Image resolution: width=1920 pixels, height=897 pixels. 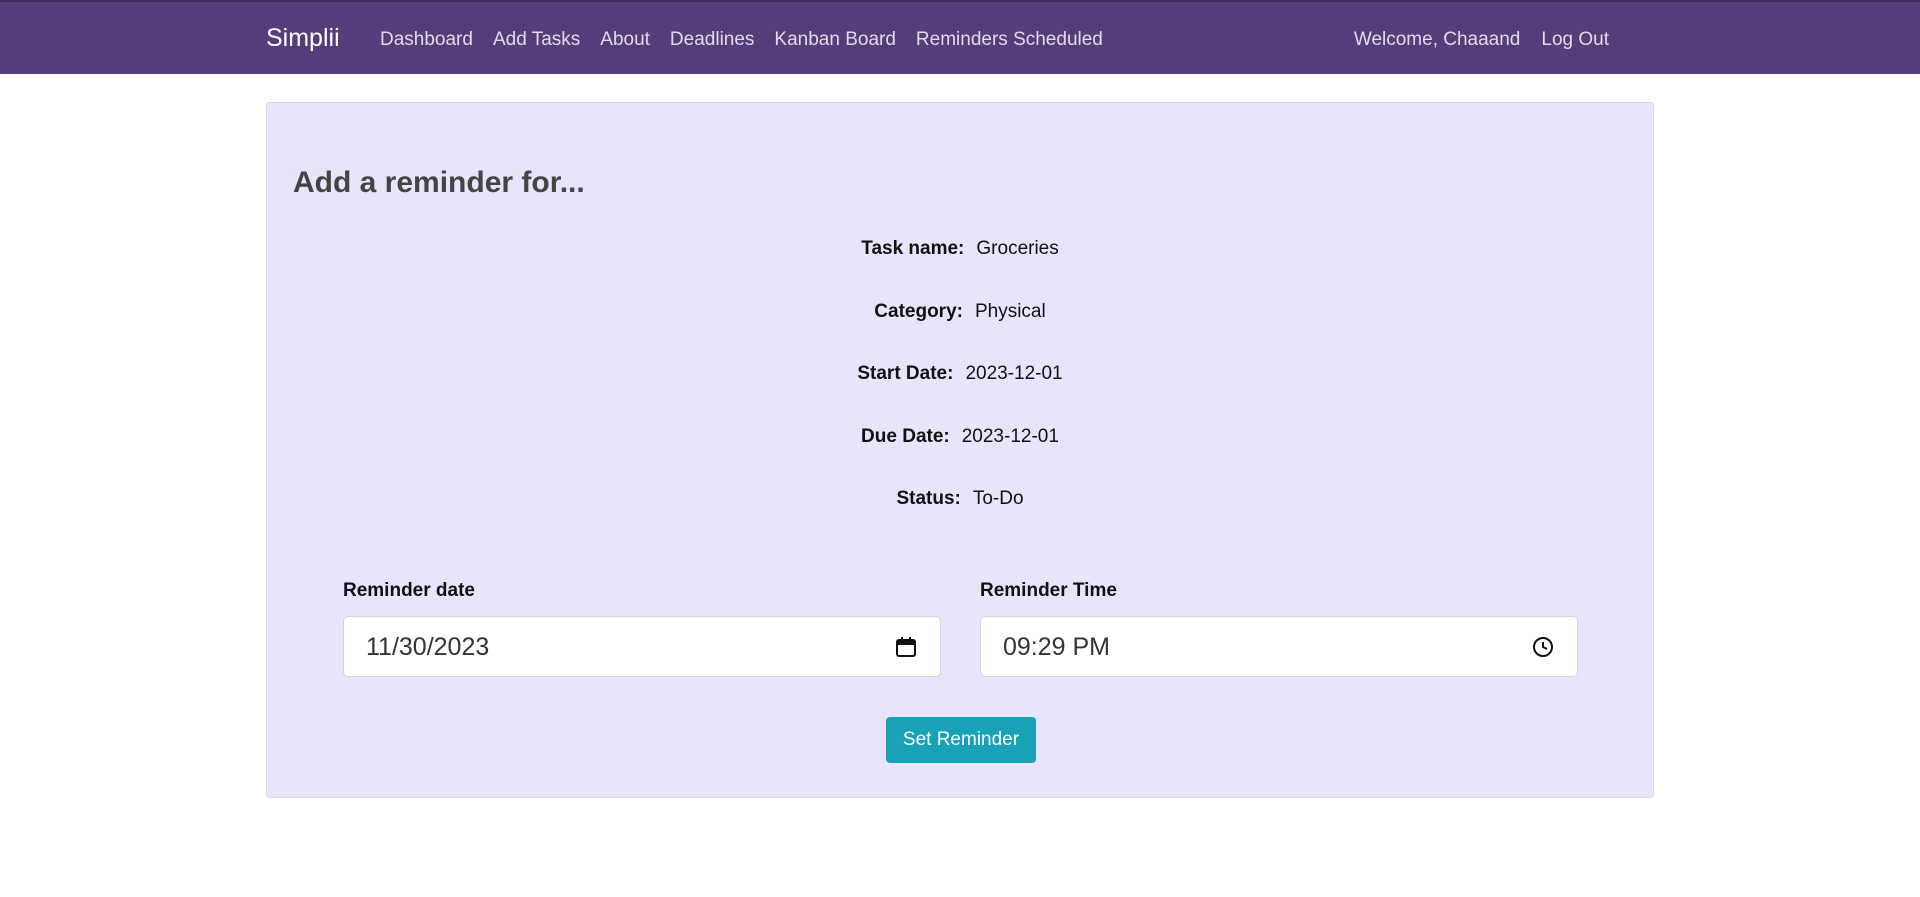 What do you see at coordinates (835, 40) in the screenshot?
I see `nav-link-kanban-board: Kanban Board` at bounding box center [835, 40].